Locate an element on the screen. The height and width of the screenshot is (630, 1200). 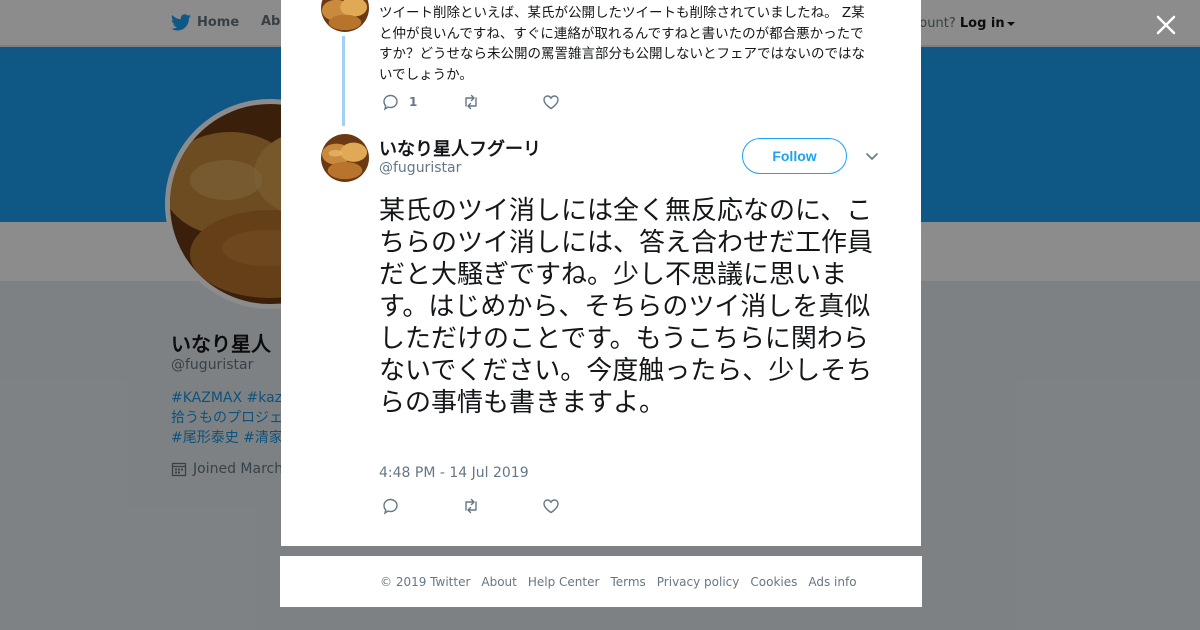
footer-copyright: © 2019 Twitter is located at coordinates (425, 581).